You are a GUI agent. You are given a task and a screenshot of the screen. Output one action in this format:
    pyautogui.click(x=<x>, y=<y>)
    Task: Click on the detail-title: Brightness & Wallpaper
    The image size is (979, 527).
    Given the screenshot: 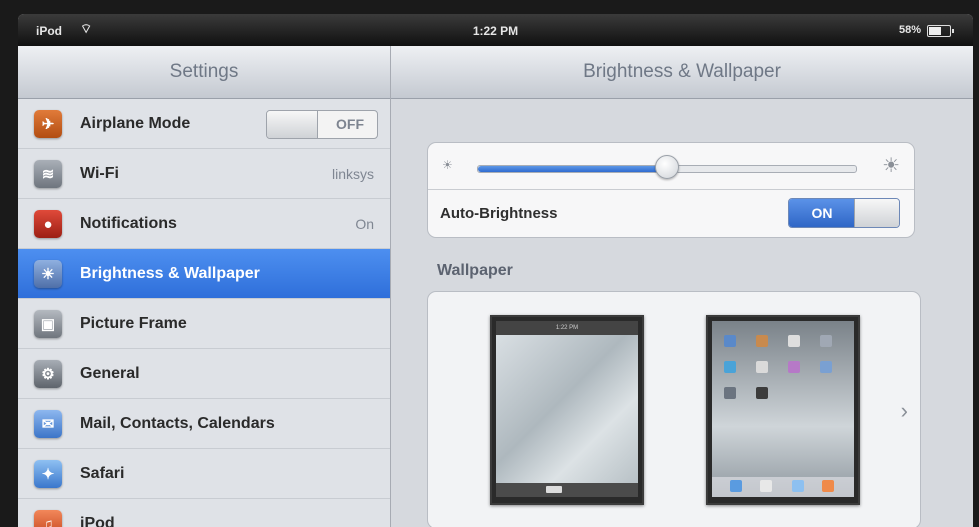 What is the action you would take?
    pyautogui.click(x=682, y=72)
    